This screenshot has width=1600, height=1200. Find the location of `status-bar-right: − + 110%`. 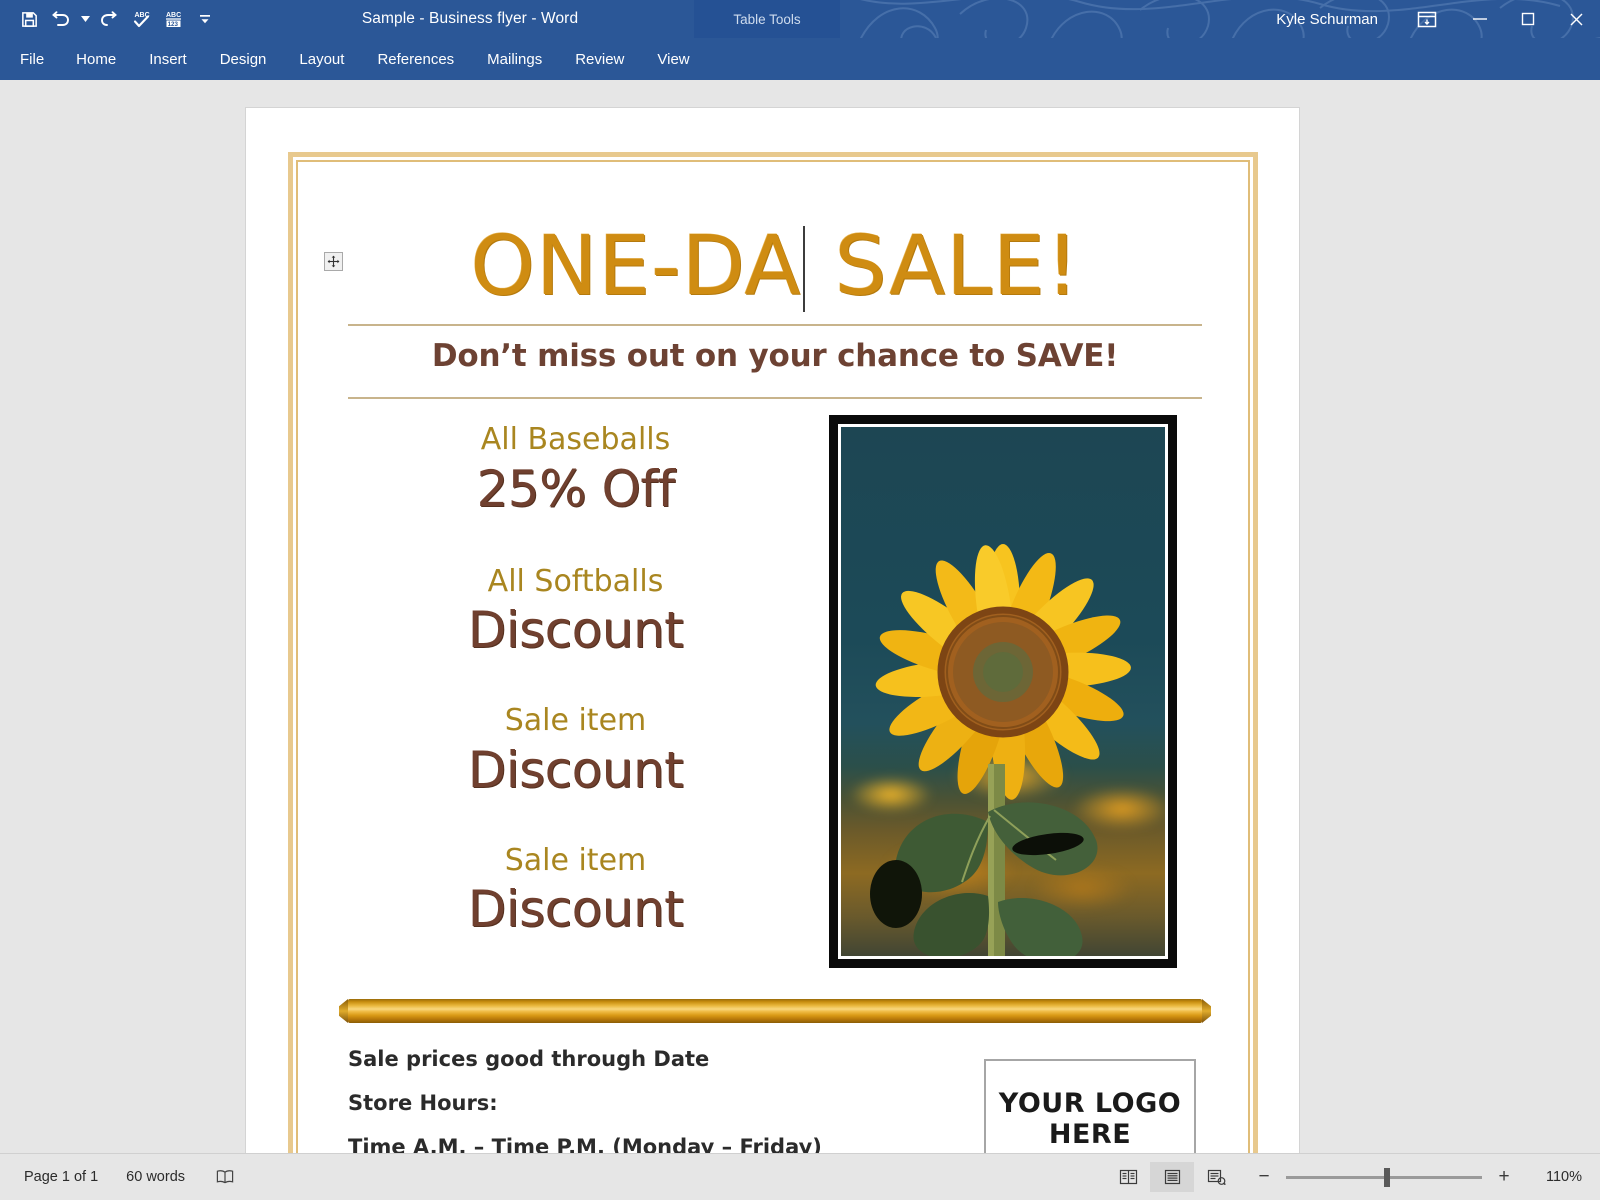

status-bar-right: − + 110% is located at coordinates (1353, 1177).